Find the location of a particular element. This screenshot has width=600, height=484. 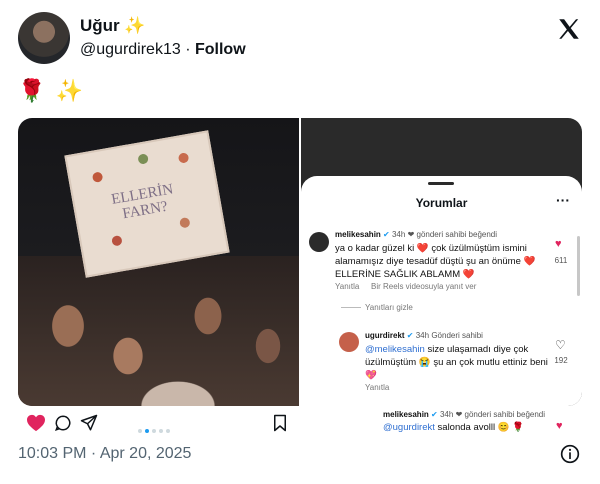

comment-icon is located at coordinates (63, 423).